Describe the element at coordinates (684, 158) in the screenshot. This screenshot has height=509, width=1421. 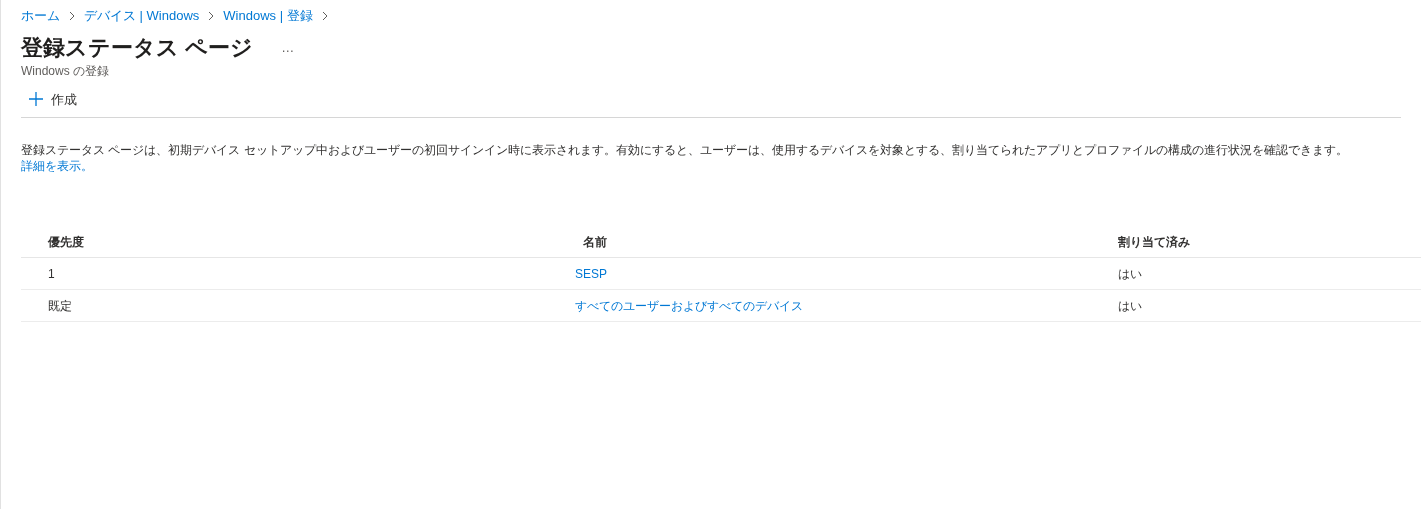
I see `description-text: 登録ステータス ページは、初期デバイス セットアップ中およびユーザーの初回サインイン時に表示されます。有効にすると、ユーザーは、使用するデバイスを対象とする、割り当てられたアプリとプロファイルの構成の進行状況を確認できます。 詳細を表示。` at that location.